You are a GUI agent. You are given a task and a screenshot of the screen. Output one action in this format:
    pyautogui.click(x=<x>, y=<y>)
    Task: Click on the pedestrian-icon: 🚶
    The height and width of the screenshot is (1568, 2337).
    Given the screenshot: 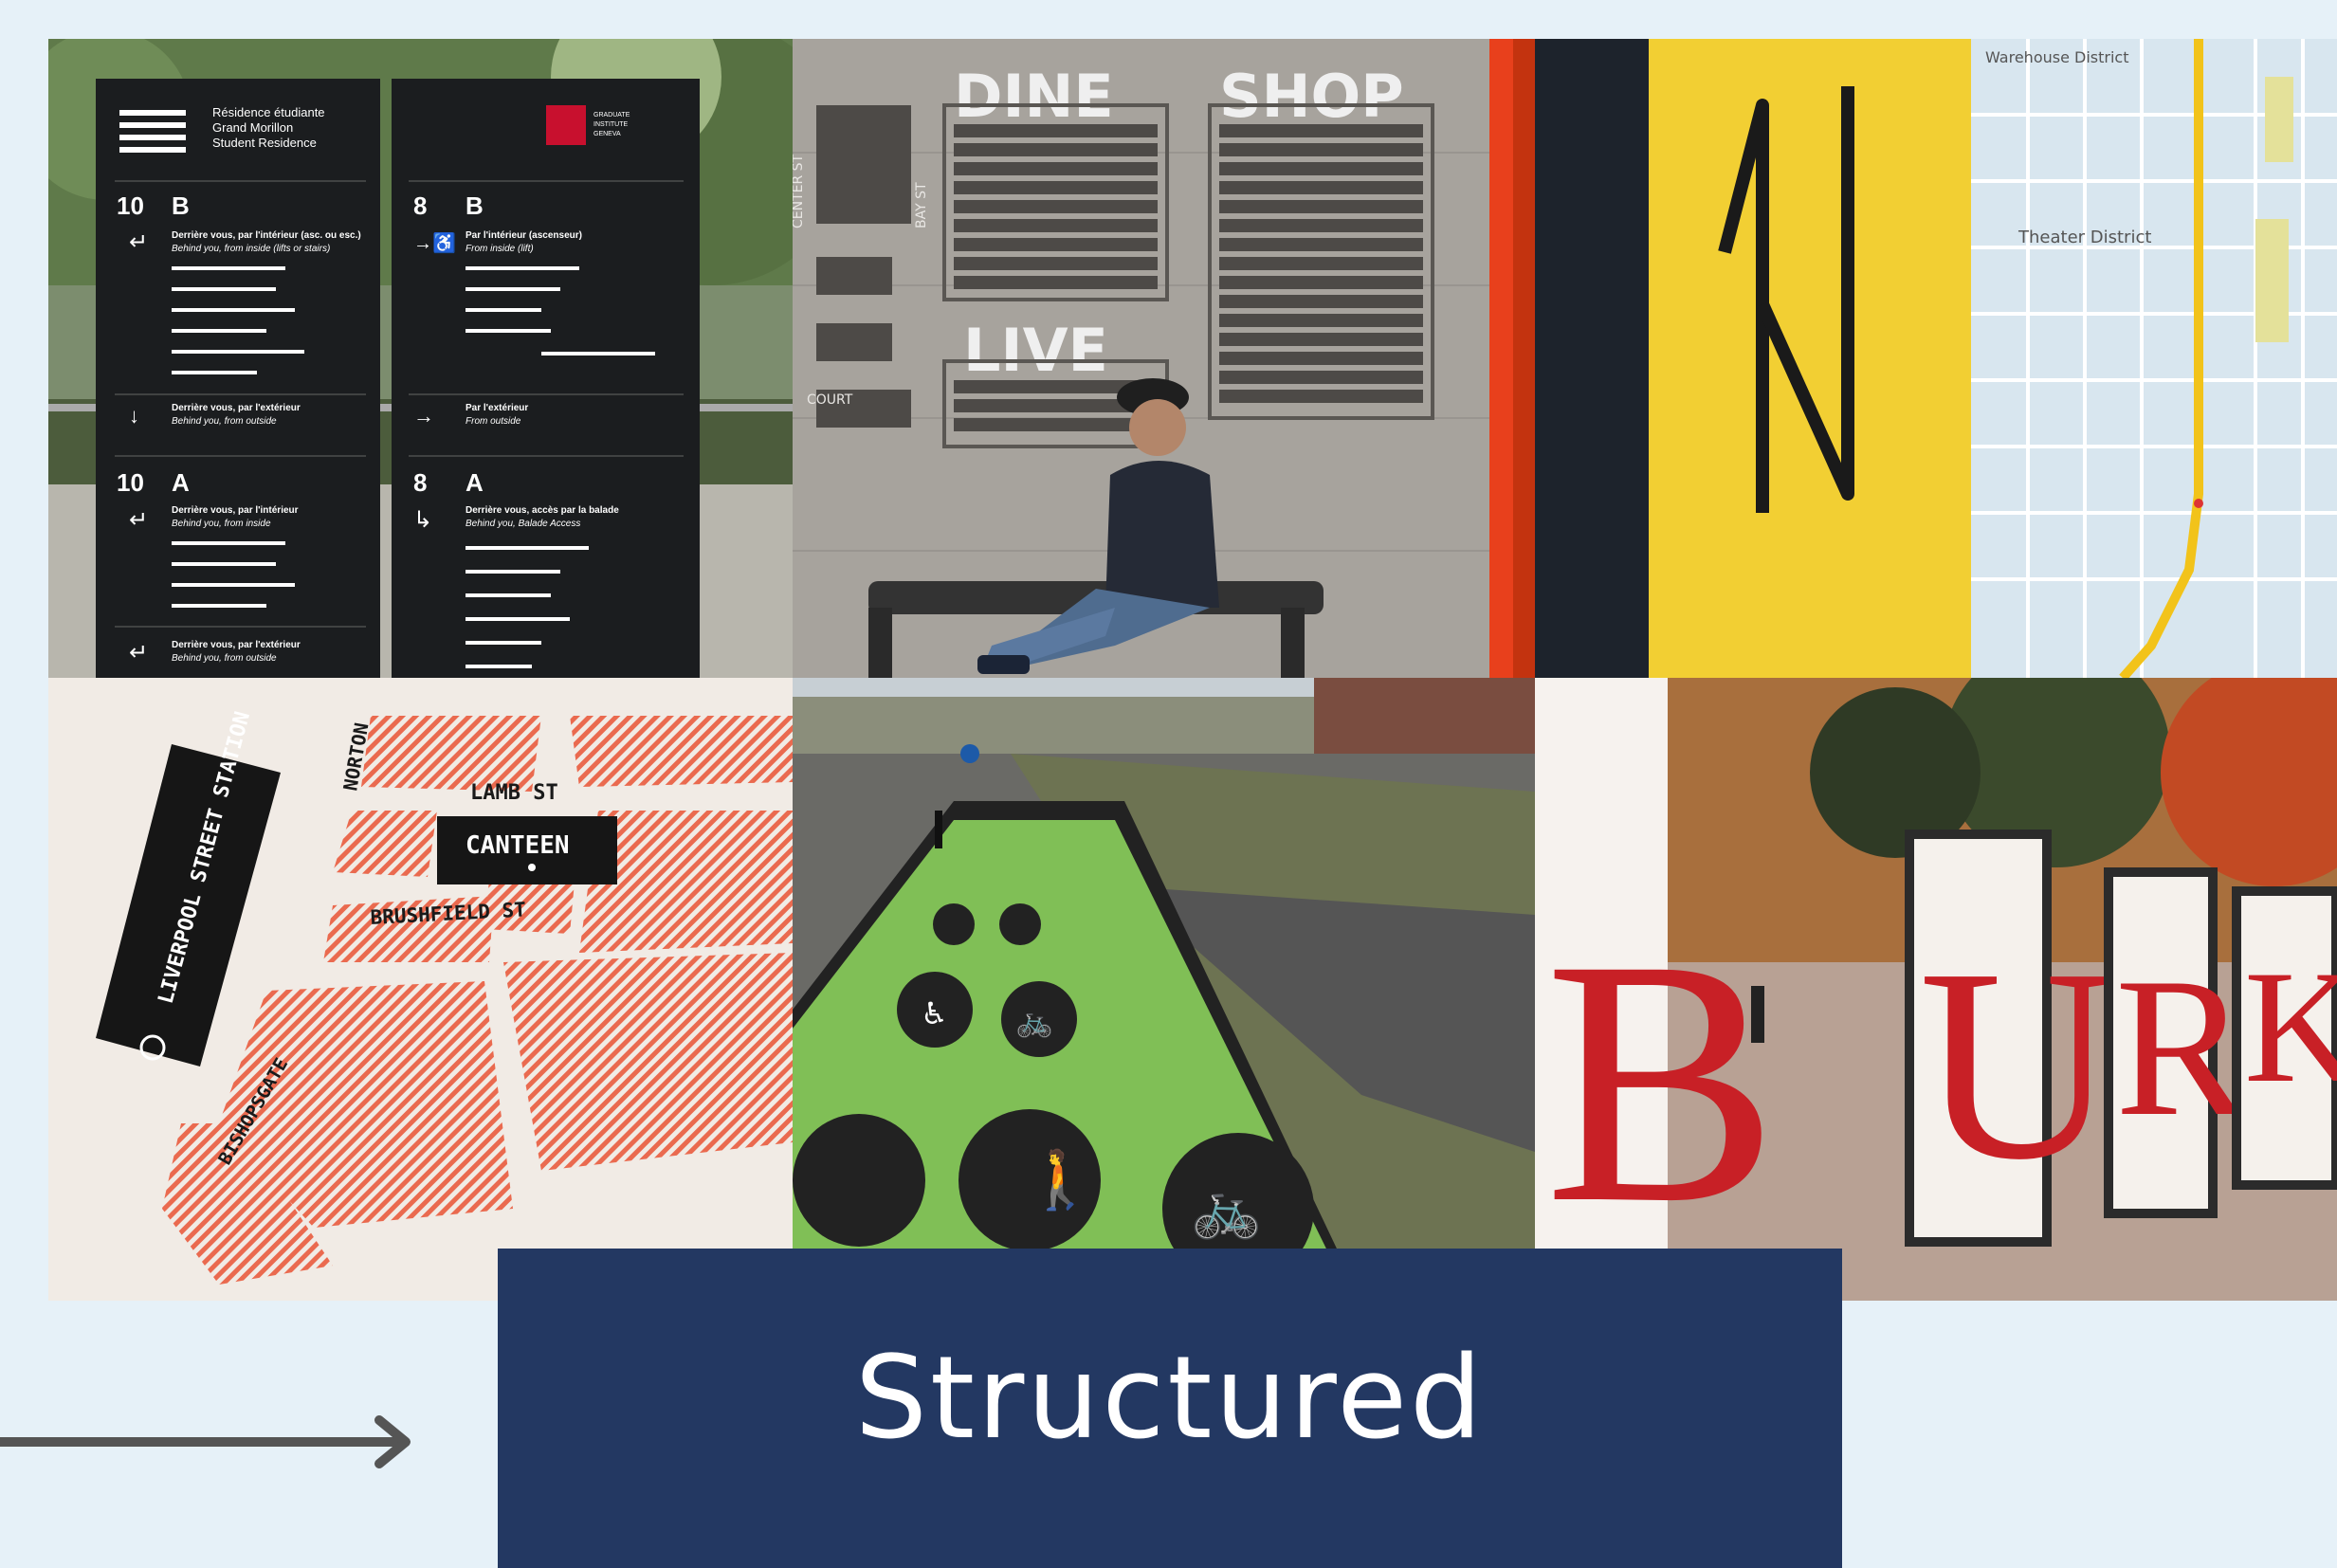 What is the action you would take?
    pyautogui.click(x=1060, y=1180)
    